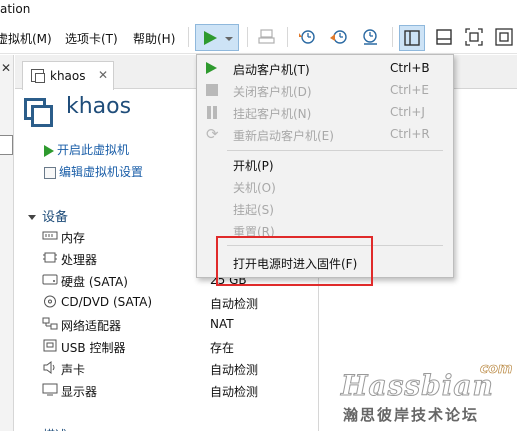 This screenshot has height=431, width=517. What do you see at coordinates (370, 37) in the screenshot?
I see `snapshot-manager-icon` at bounding box center [370, 37].